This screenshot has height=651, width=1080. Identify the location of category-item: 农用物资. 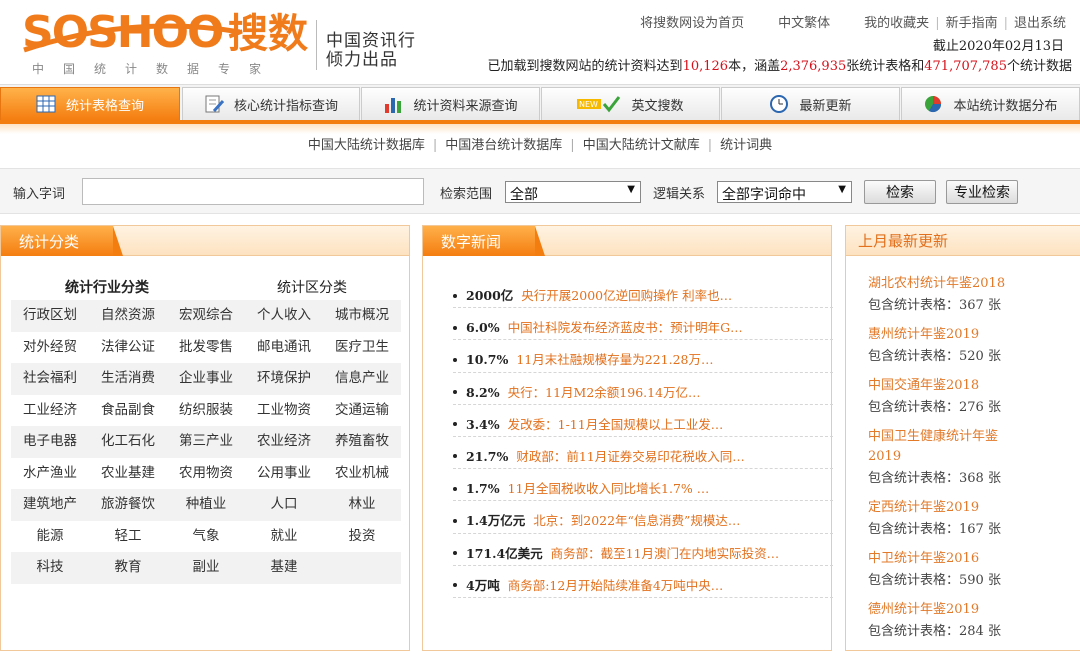
(206, 474).